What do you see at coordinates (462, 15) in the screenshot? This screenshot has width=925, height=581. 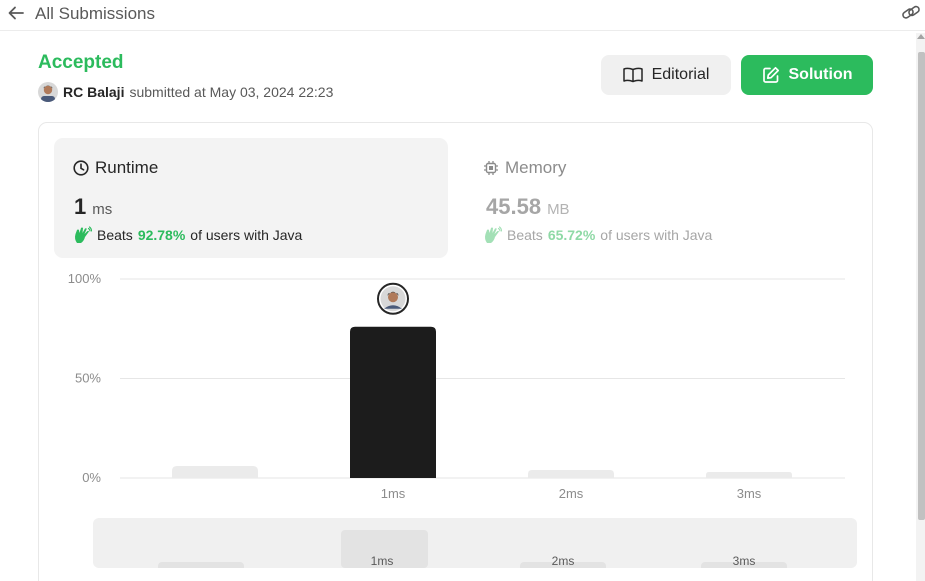 I see `top-bar: All Submissions` at bounding box center [462, 15].